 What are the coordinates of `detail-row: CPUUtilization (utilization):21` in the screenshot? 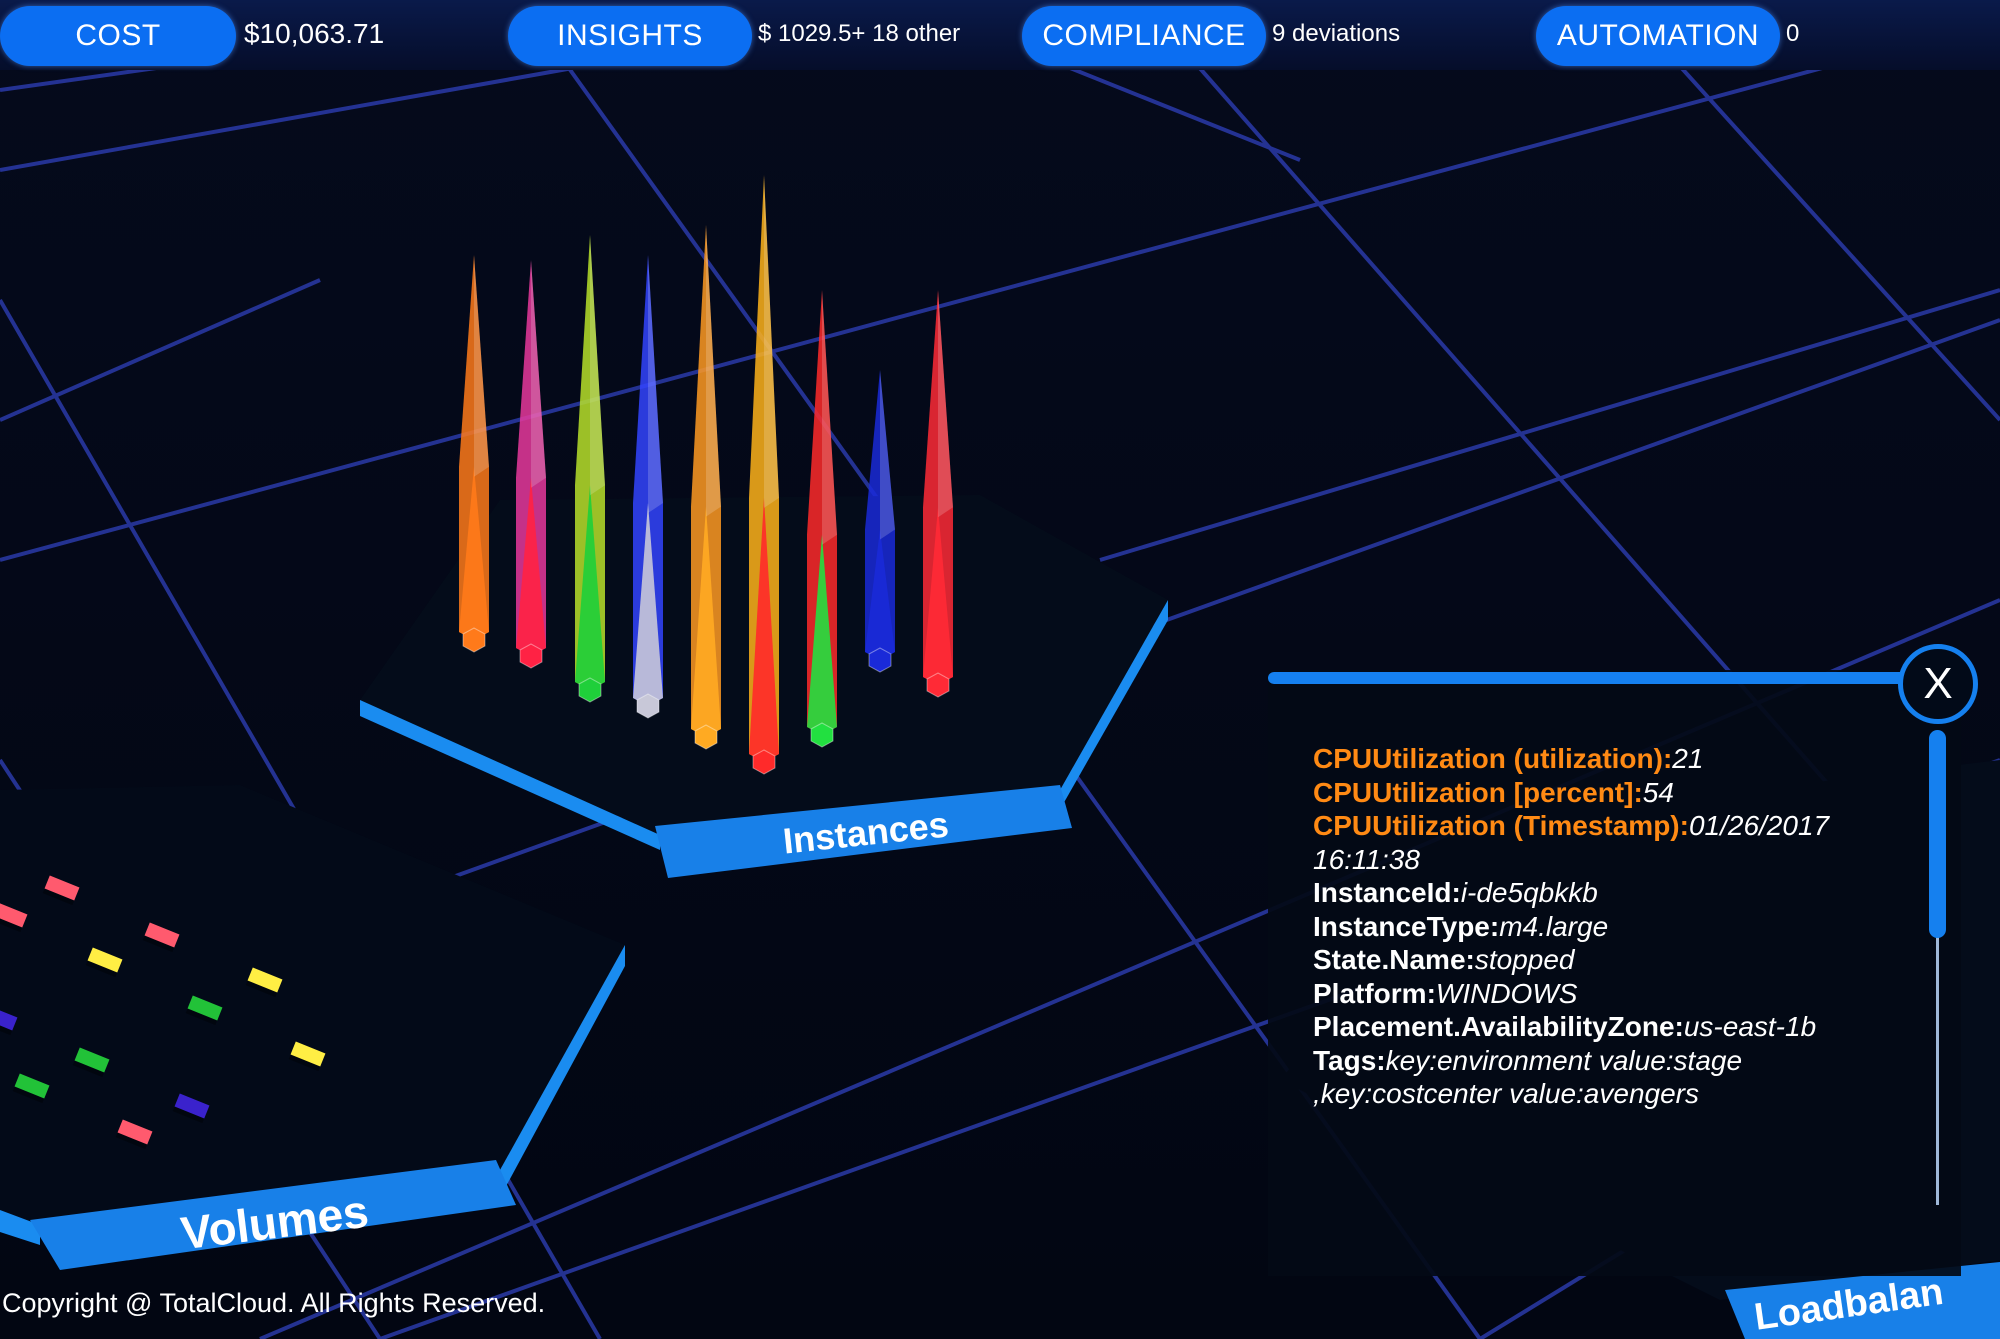 It's located at (1608, 759).